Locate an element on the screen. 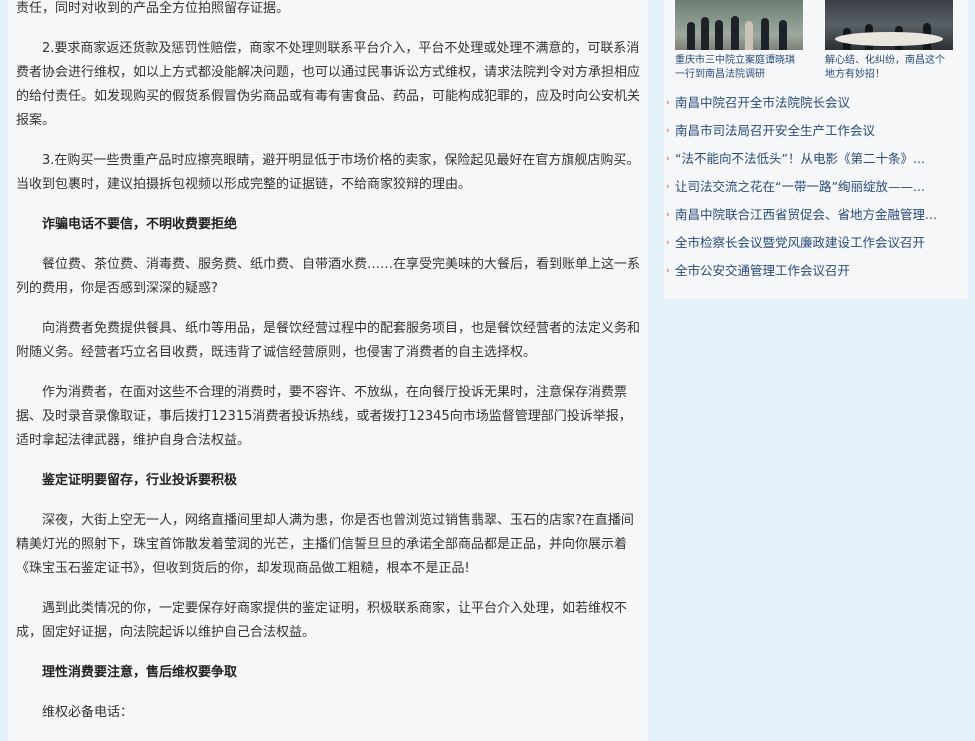  meeting-table-shape is located at coordinates (889, 39).